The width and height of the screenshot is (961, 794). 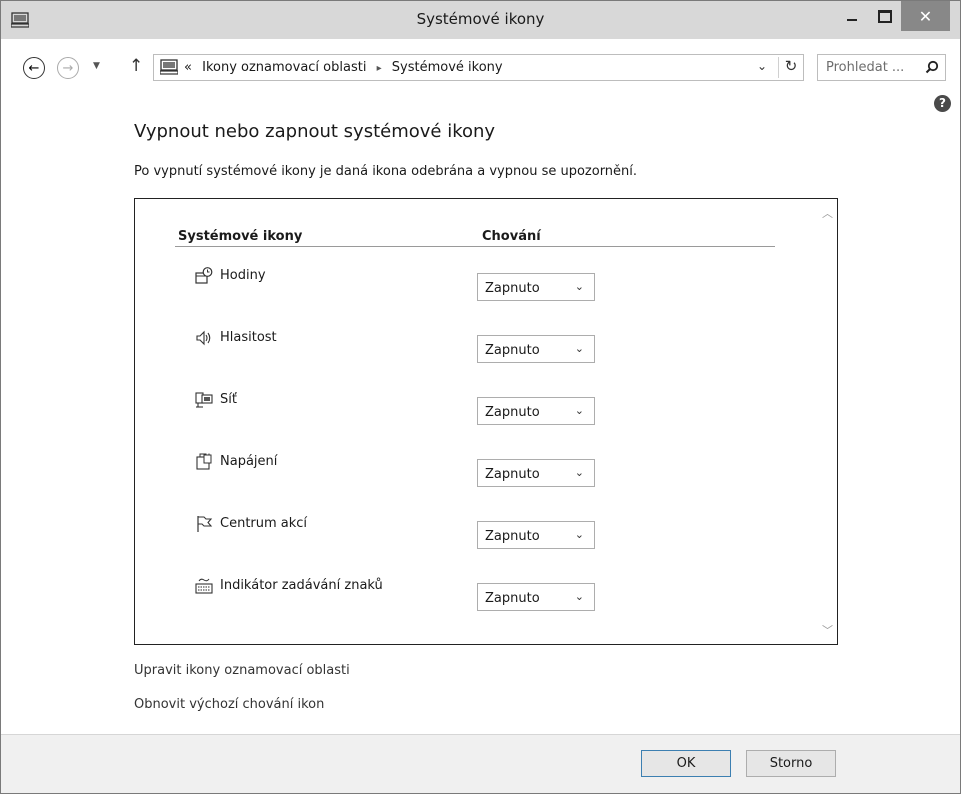 What do you see at coordinates (315, 131) in the screenshot?
I see `page-title: Vypnout nebo zapnout systémové ikony` at bounding box center [315, 131].